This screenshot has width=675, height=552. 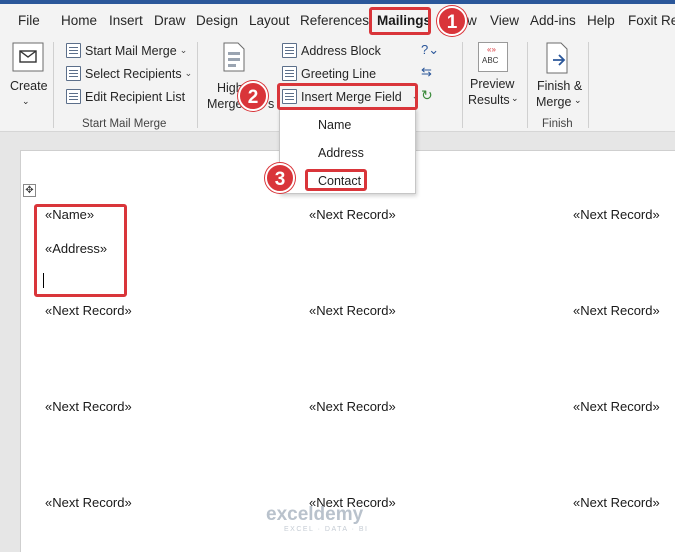 I want to click on tab-insert: Insert, so click(x=126, y=20).